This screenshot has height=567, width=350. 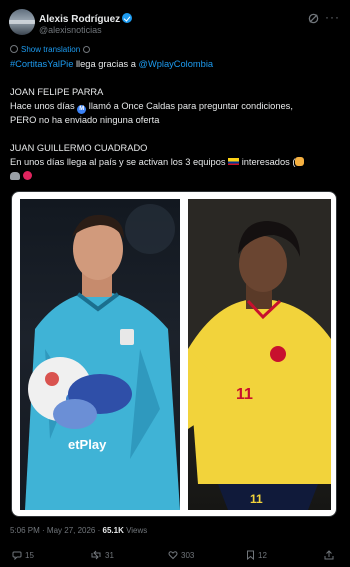 I want to click on action-bar: 15 31 303 12, so click(x=175, y=557).